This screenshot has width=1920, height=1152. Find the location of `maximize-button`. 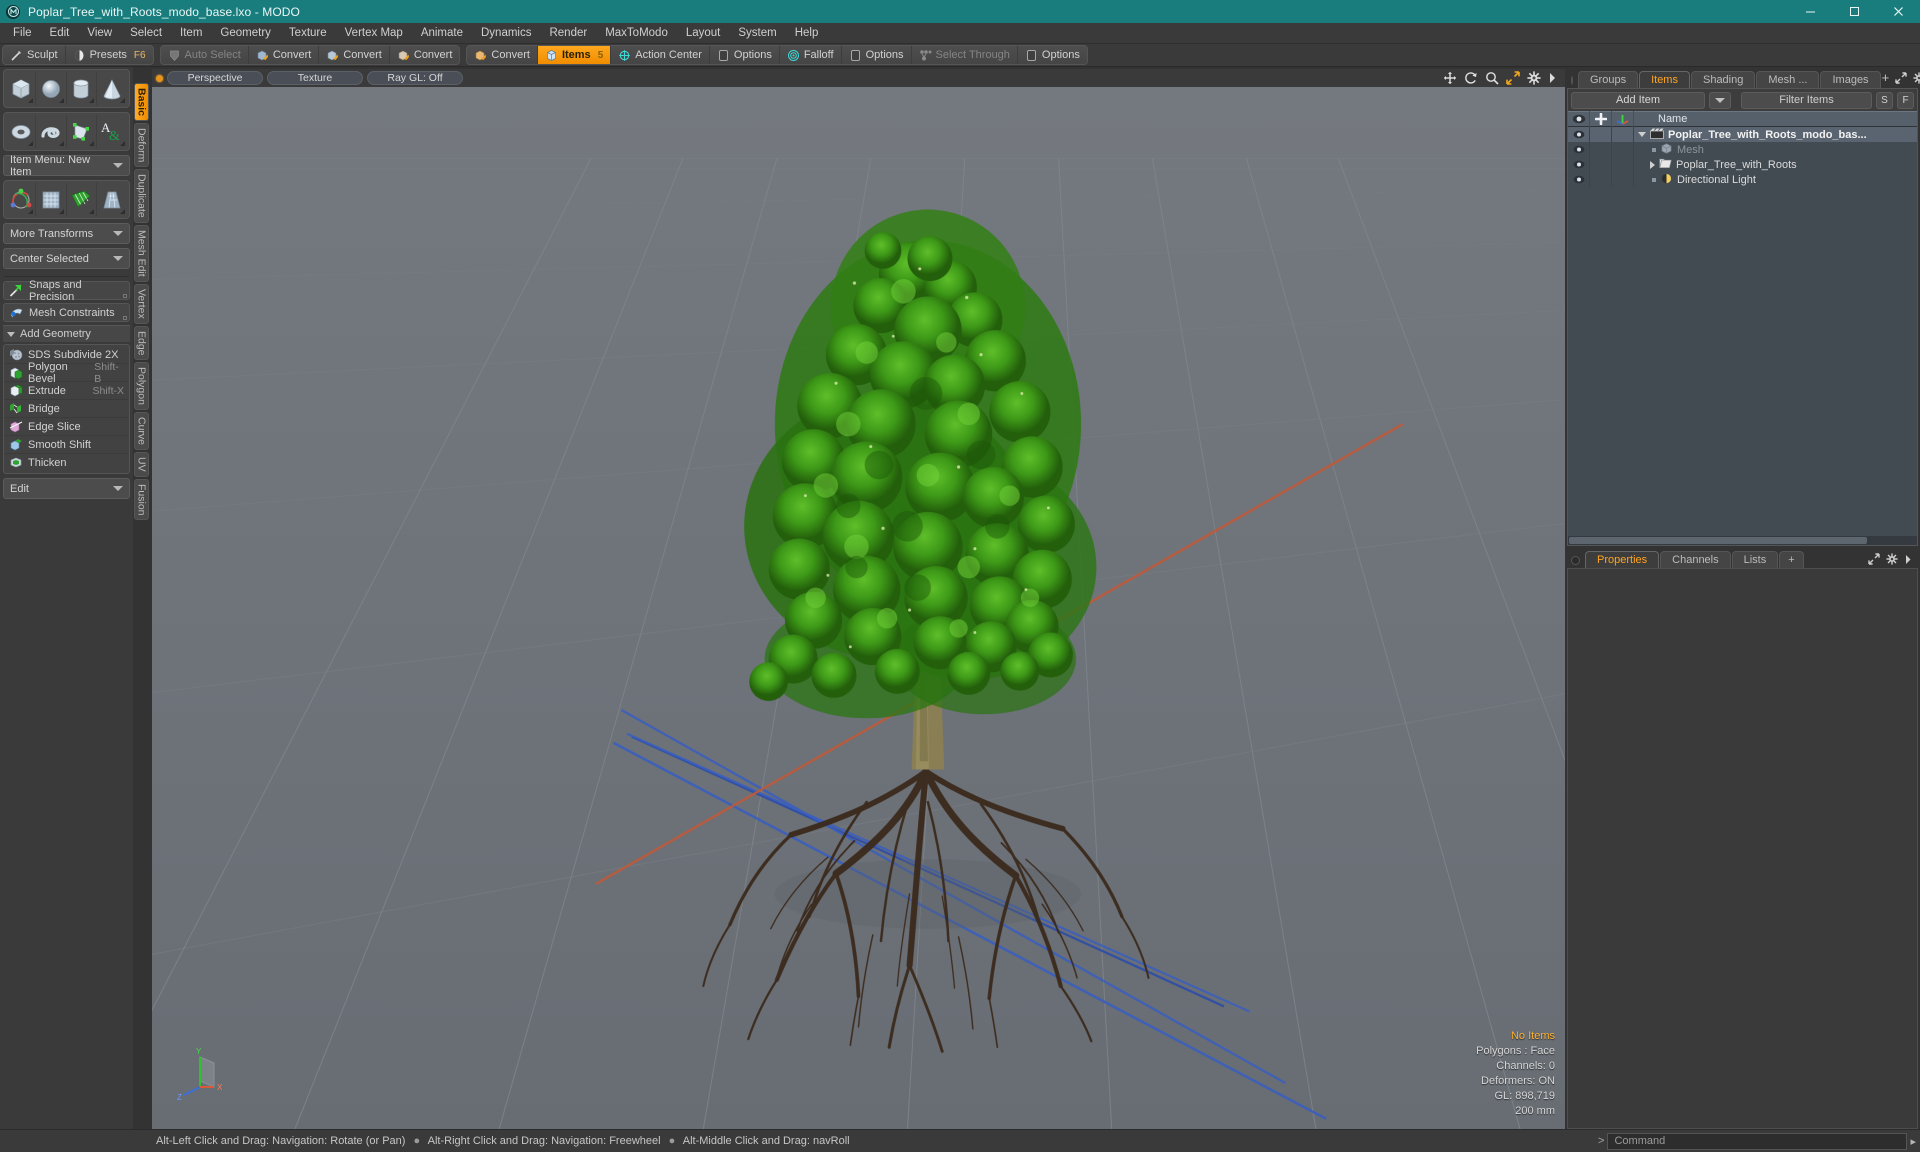

maximize-button is located at coordinates (1854, 11).